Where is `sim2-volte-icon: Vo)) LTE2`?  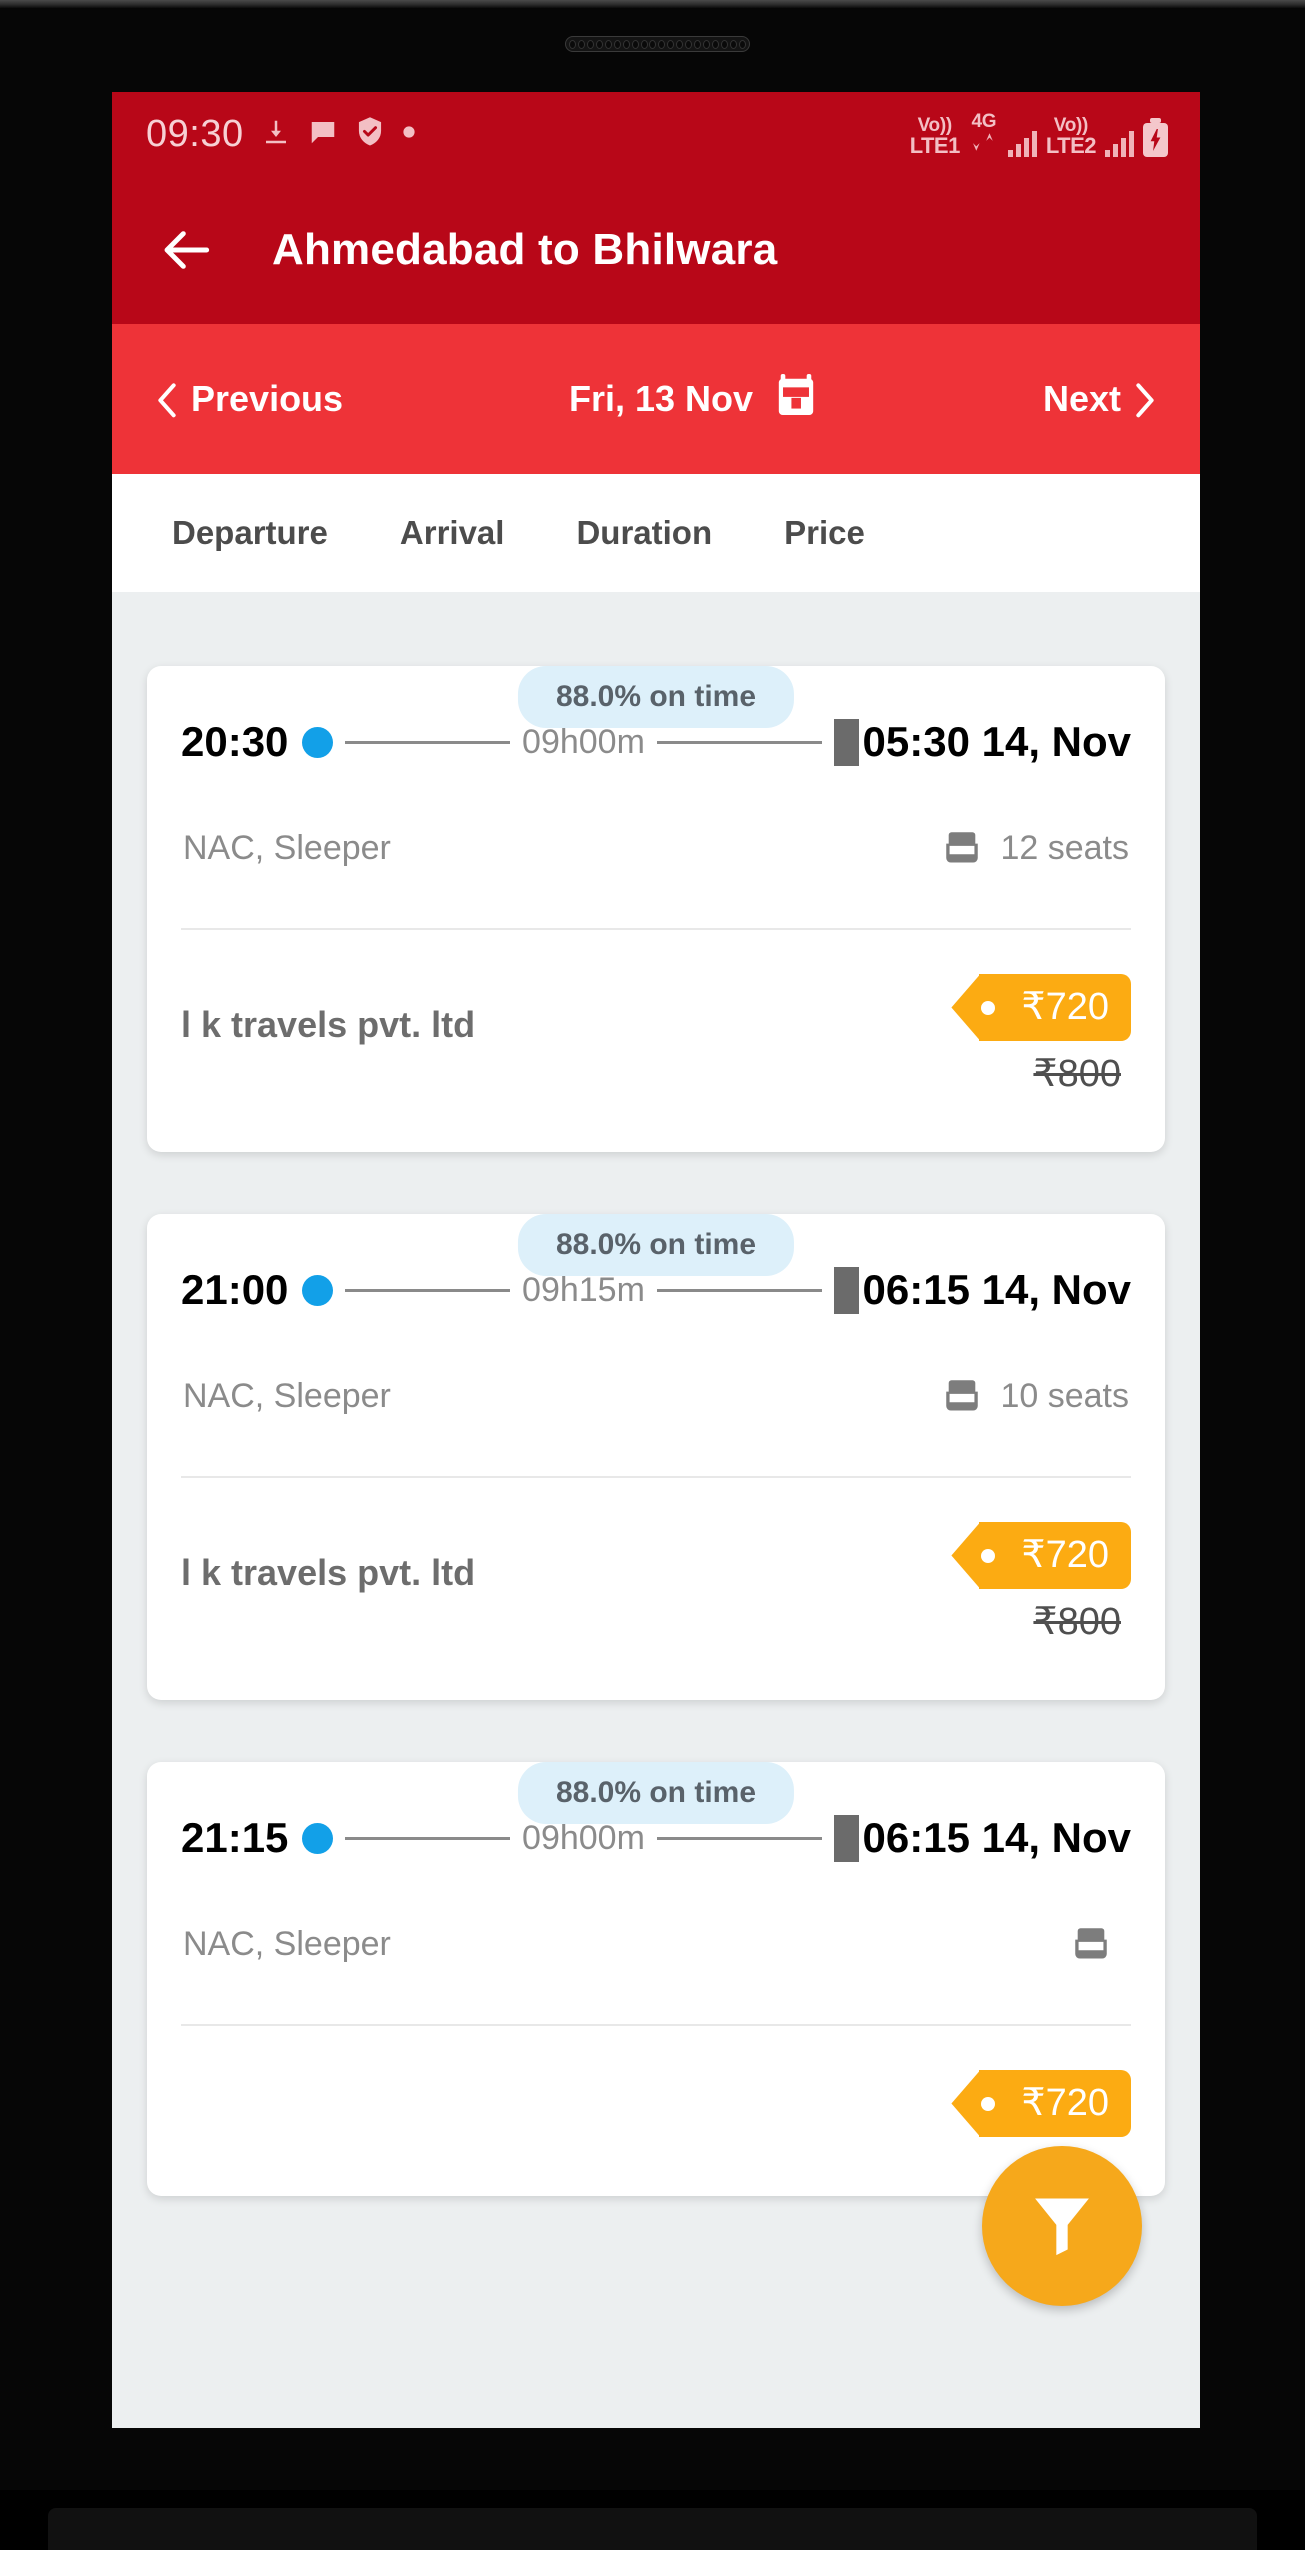
sim2-volte-icon: Vo)) LTE2 is located at coordinates (1071, 136).